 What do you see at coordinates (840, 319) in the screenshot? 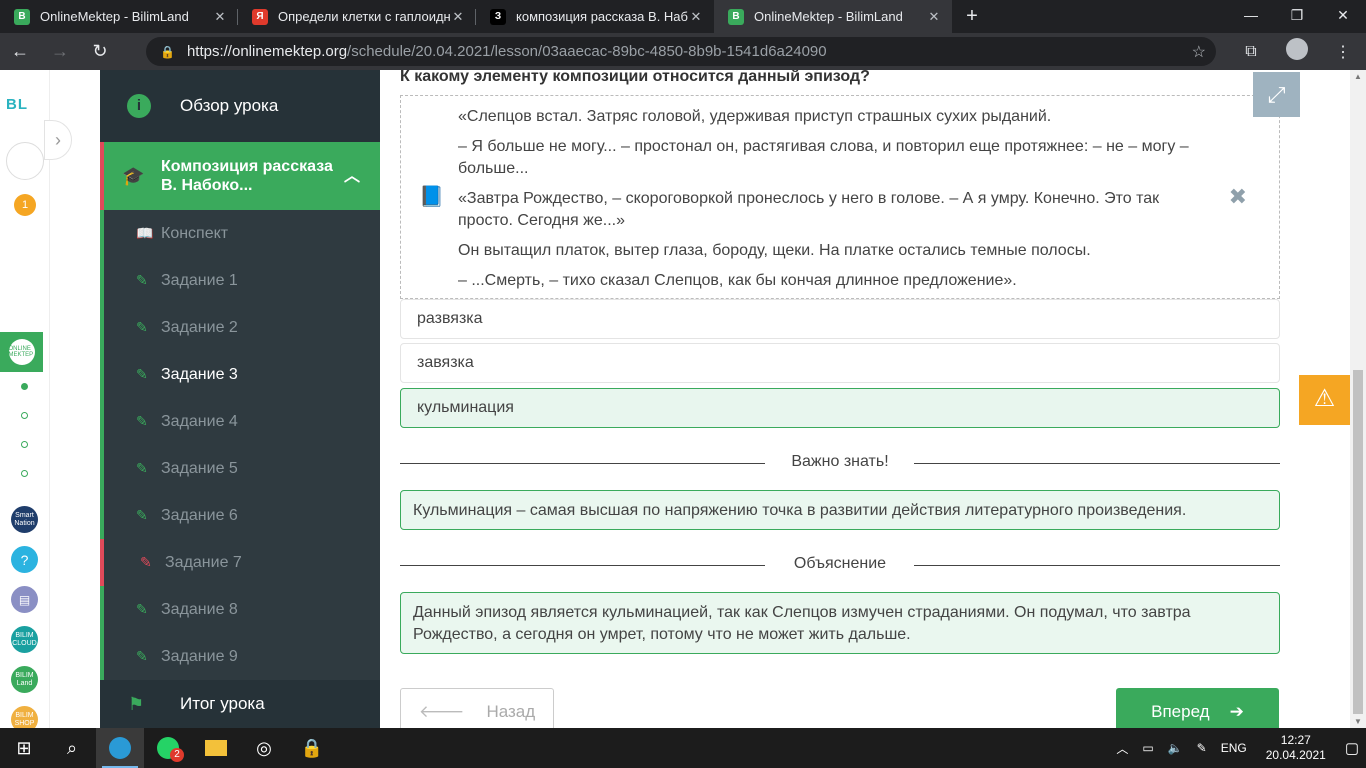
I see `answer-option-razvyazka: развязка` at bounding box center [840, 319].